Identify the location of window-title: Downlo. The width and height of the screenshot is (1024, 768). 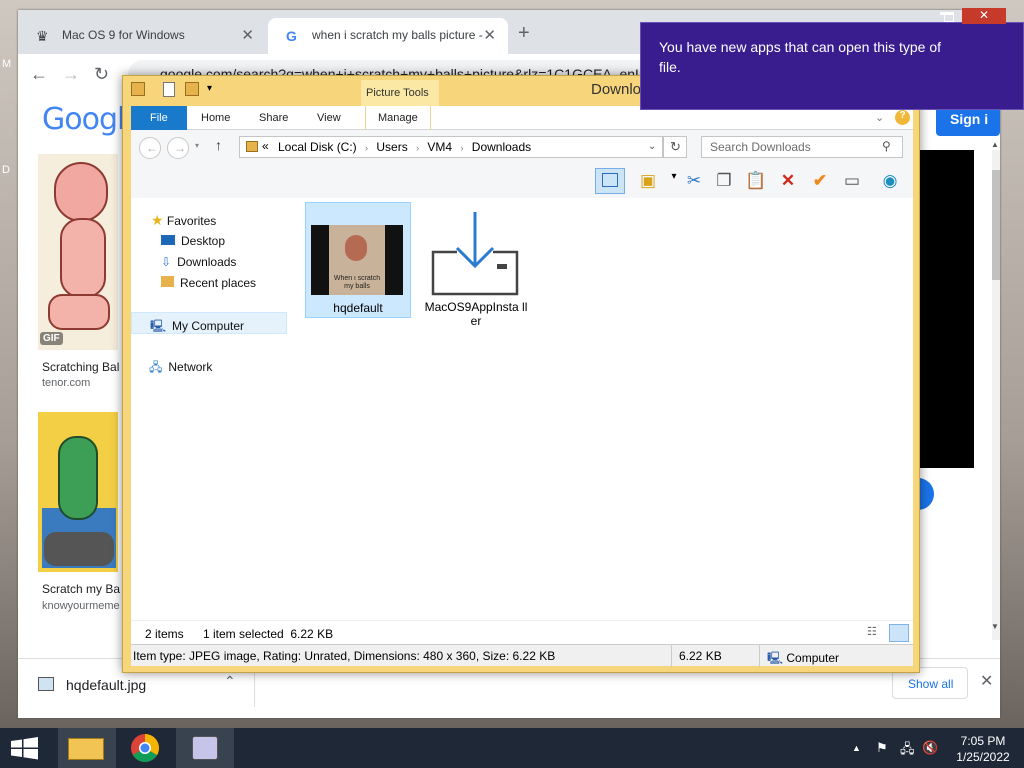
(616, 89).